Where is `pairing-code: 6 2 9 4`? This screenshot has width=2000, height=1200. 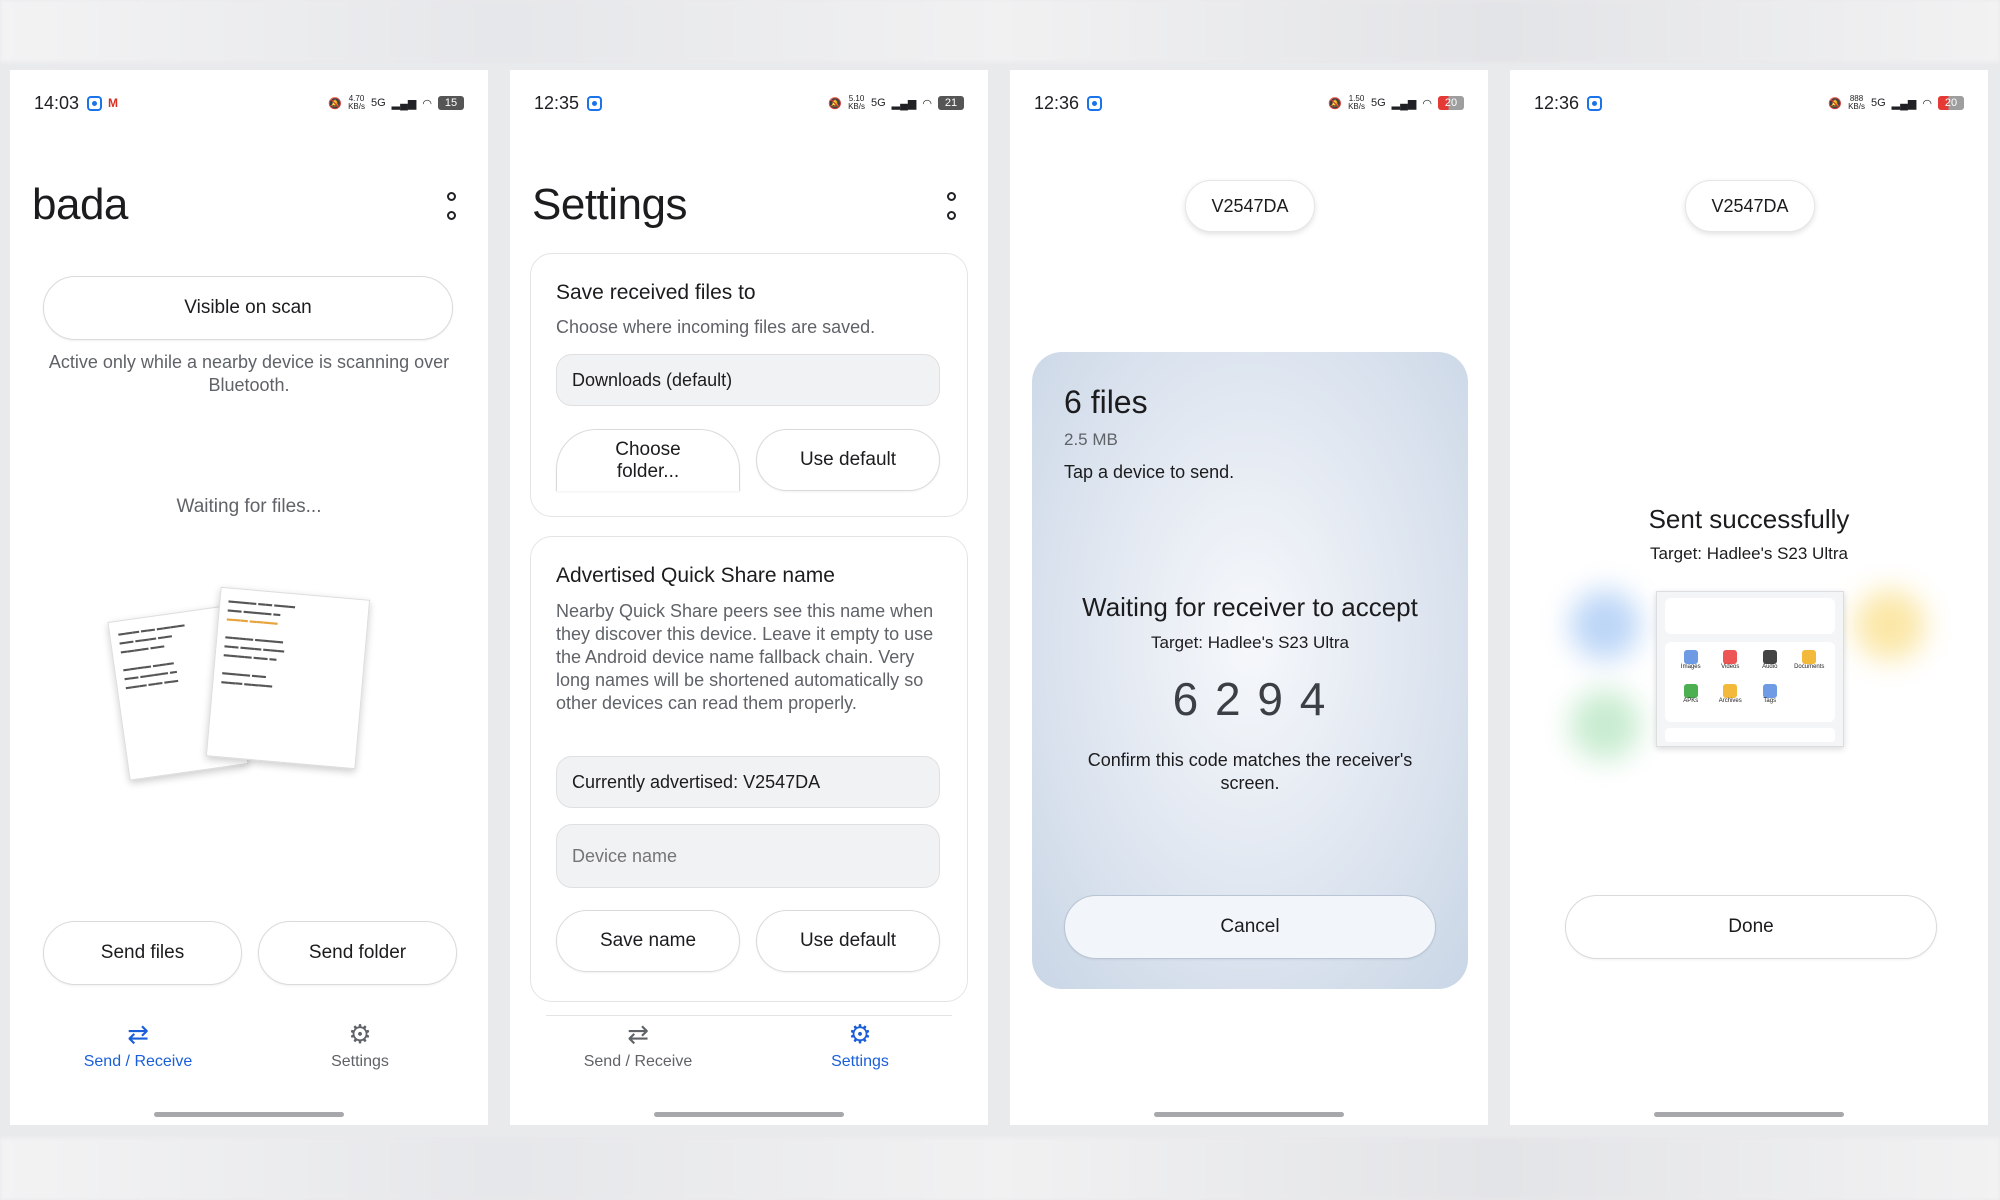
pairing-code: 6 2 9 4 is located at coordinates (1250, 699).